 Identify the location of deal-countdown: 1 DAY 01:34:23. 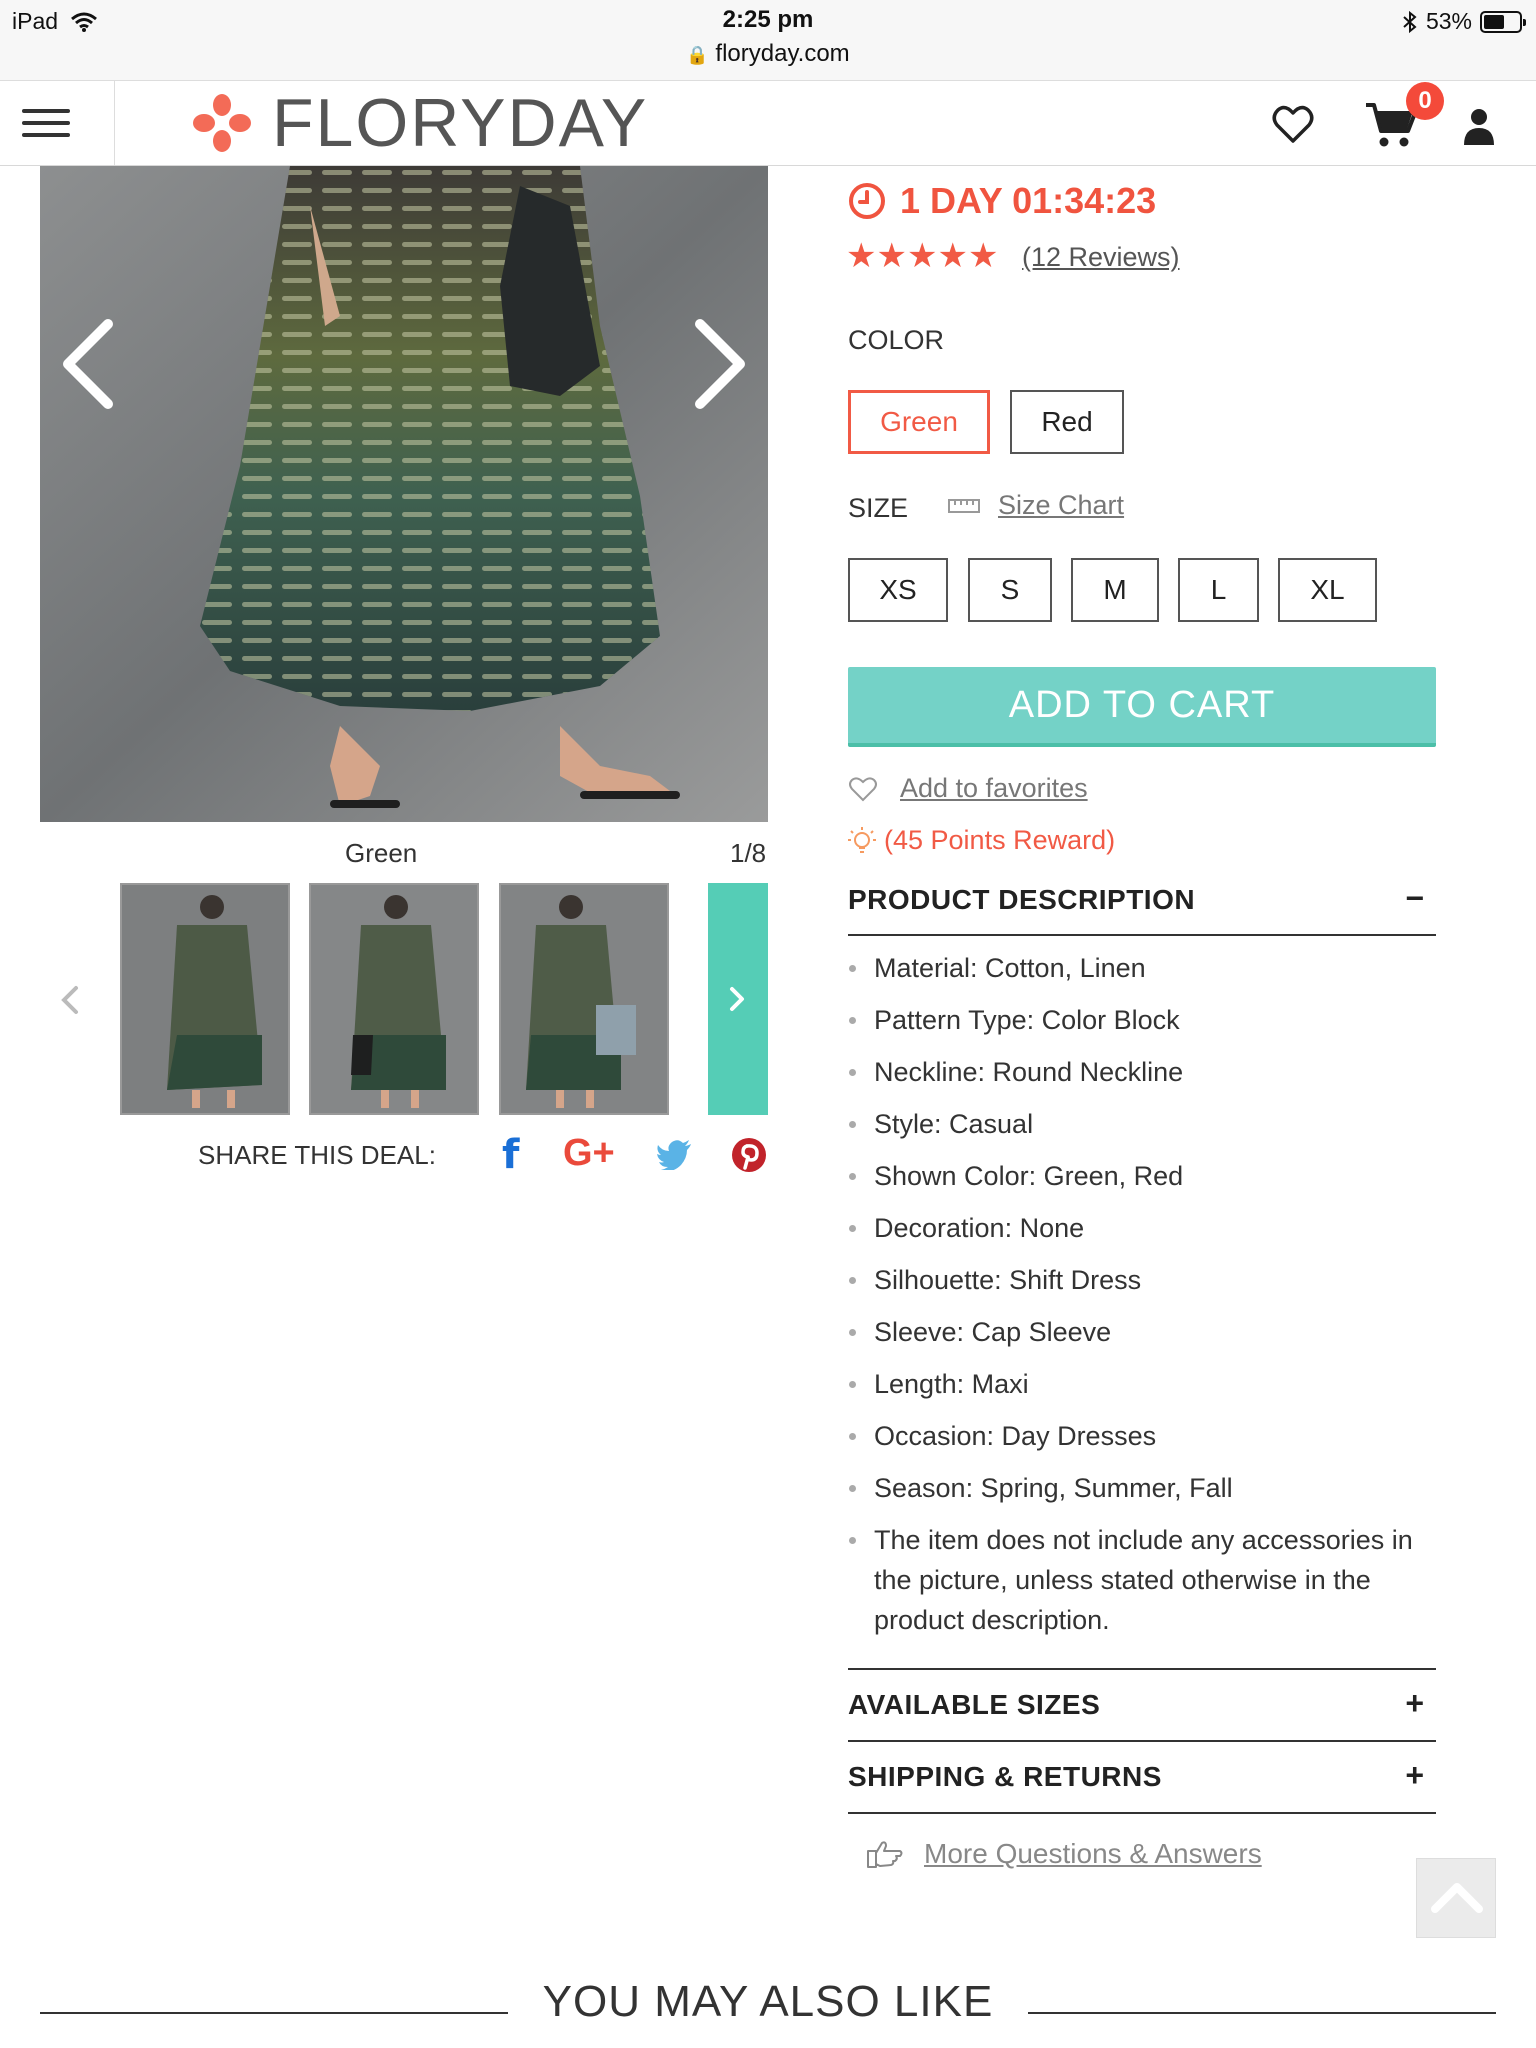
(1002, 201).